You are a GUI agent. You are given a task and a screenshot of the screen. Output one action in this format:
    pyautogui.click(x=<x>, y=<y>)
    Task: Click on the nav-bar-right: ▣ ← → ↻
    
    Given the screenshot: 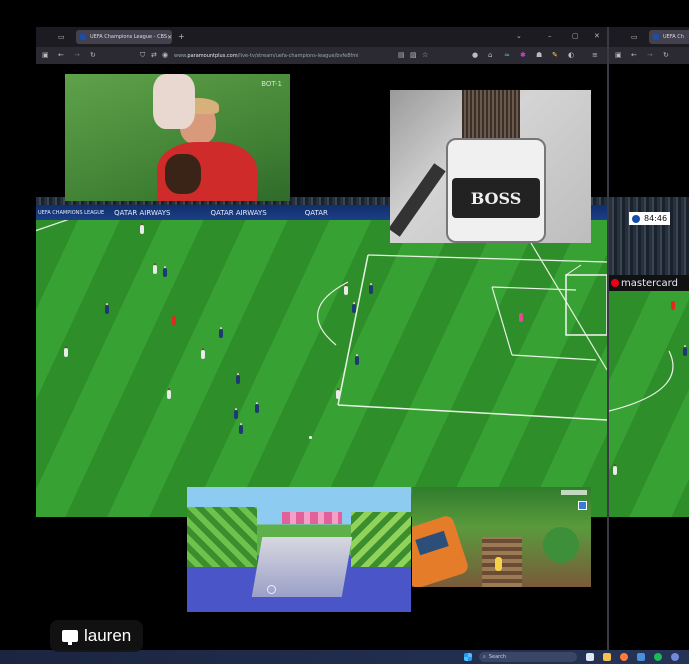 What is the action you would take?
    pyautogui.click(x=649, y=55)
    